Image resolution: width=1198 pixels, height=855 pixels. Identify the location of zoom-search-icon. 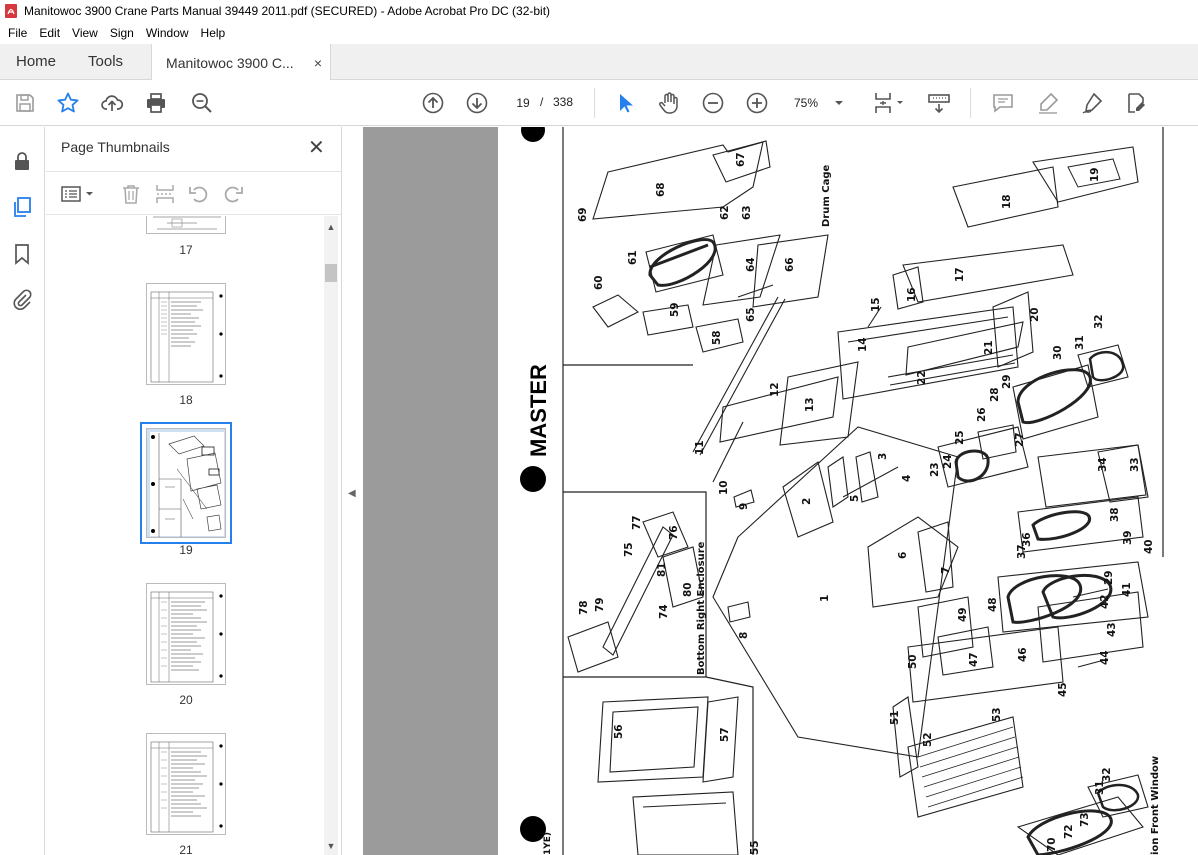
(202, 103).